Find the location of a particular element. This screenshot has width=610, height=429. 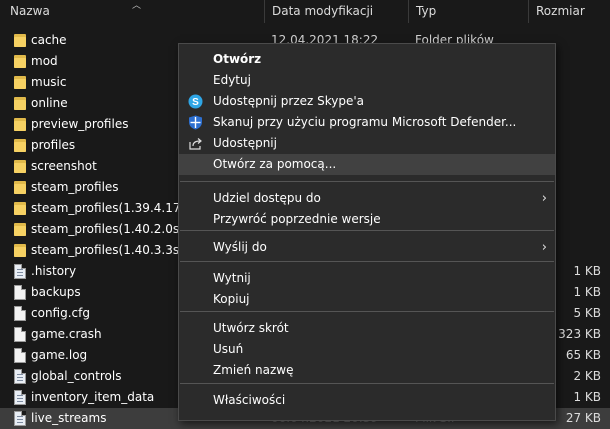

file-size: 27 KB is located at coordinates (583, 418).